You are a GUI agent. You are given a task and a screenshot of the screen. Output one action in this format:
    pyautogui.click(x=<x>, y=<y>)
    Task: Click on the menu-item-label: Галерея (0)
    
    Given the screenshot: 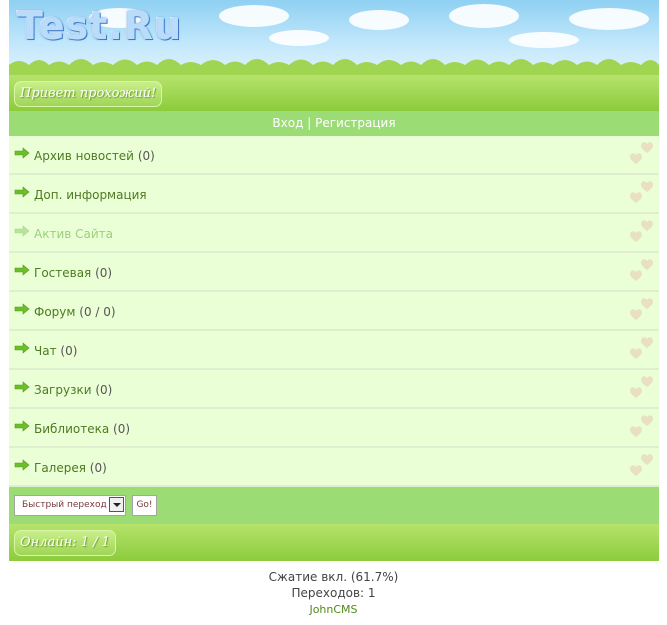 What is the action you would take?
    pyautogui.click(x=70, y=468)
    